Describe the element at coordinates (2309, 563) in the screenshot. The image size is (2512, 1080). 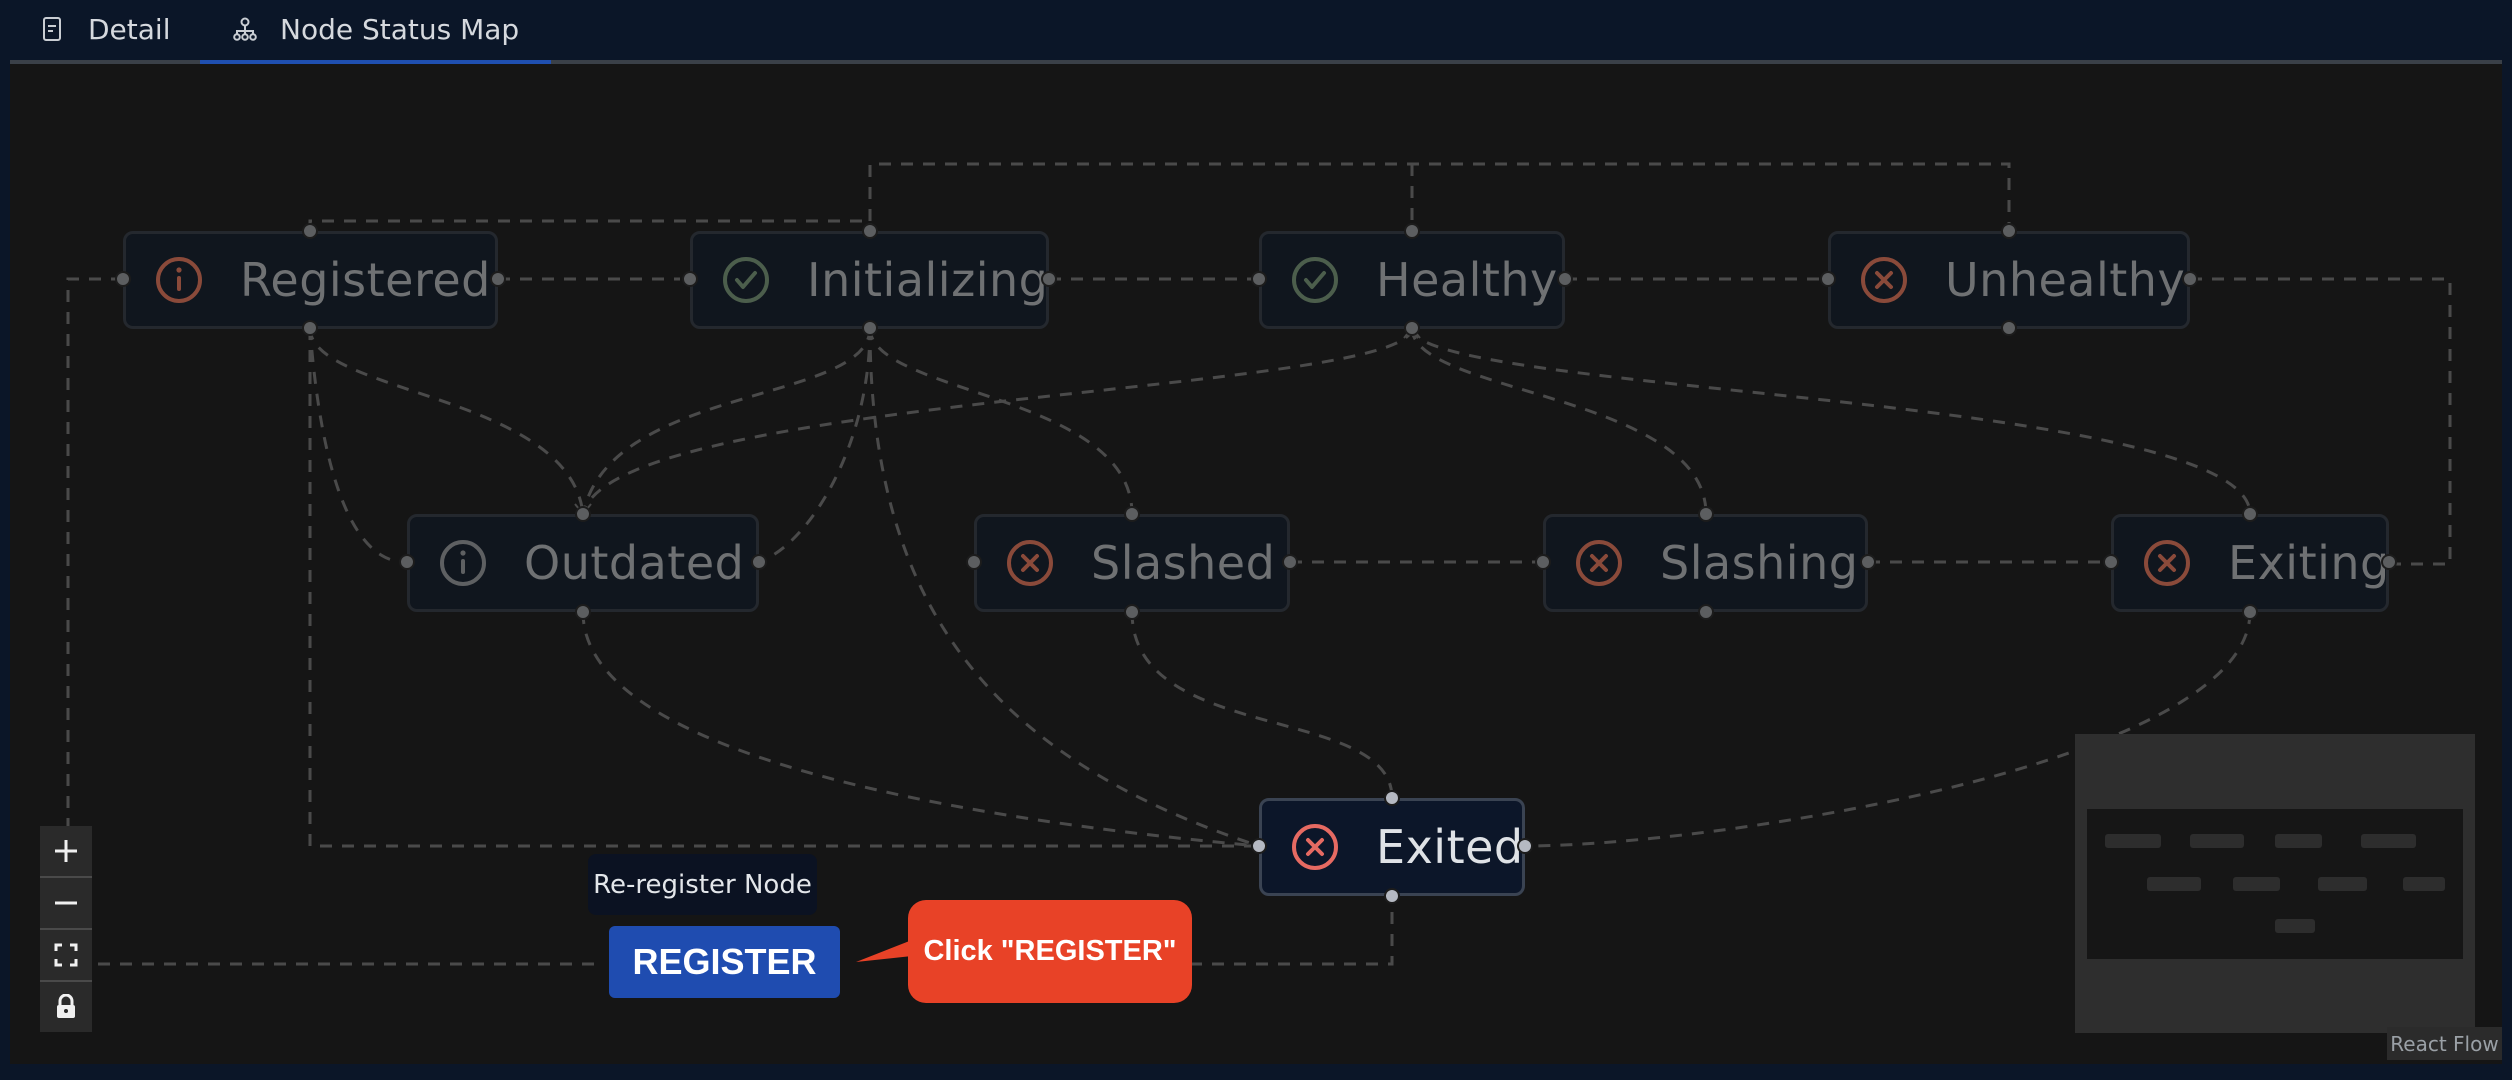
I see `node-label: Exiting` at that location.